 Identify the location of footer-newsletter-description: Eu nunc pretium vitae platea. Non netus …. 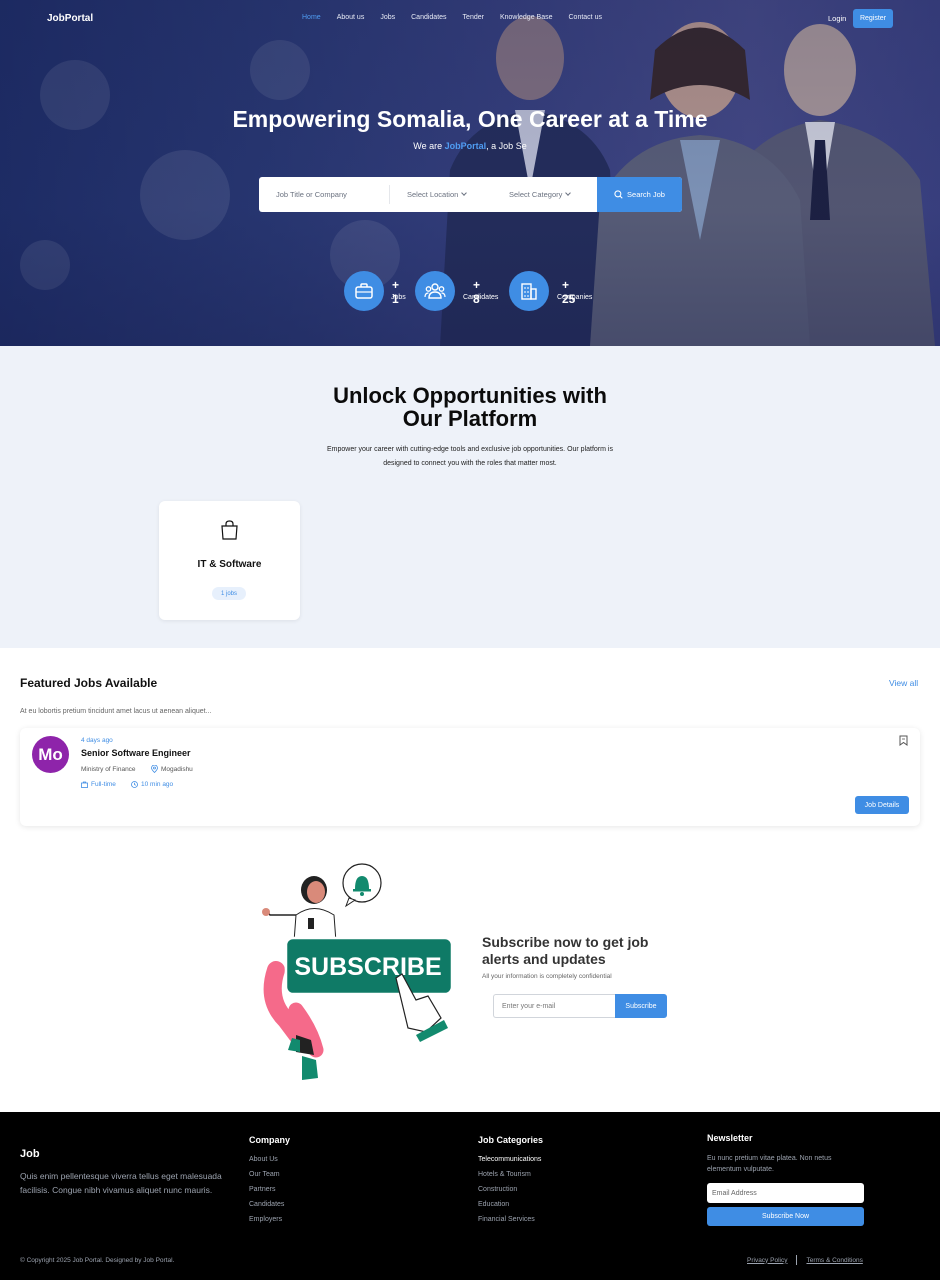
(769, 1164).